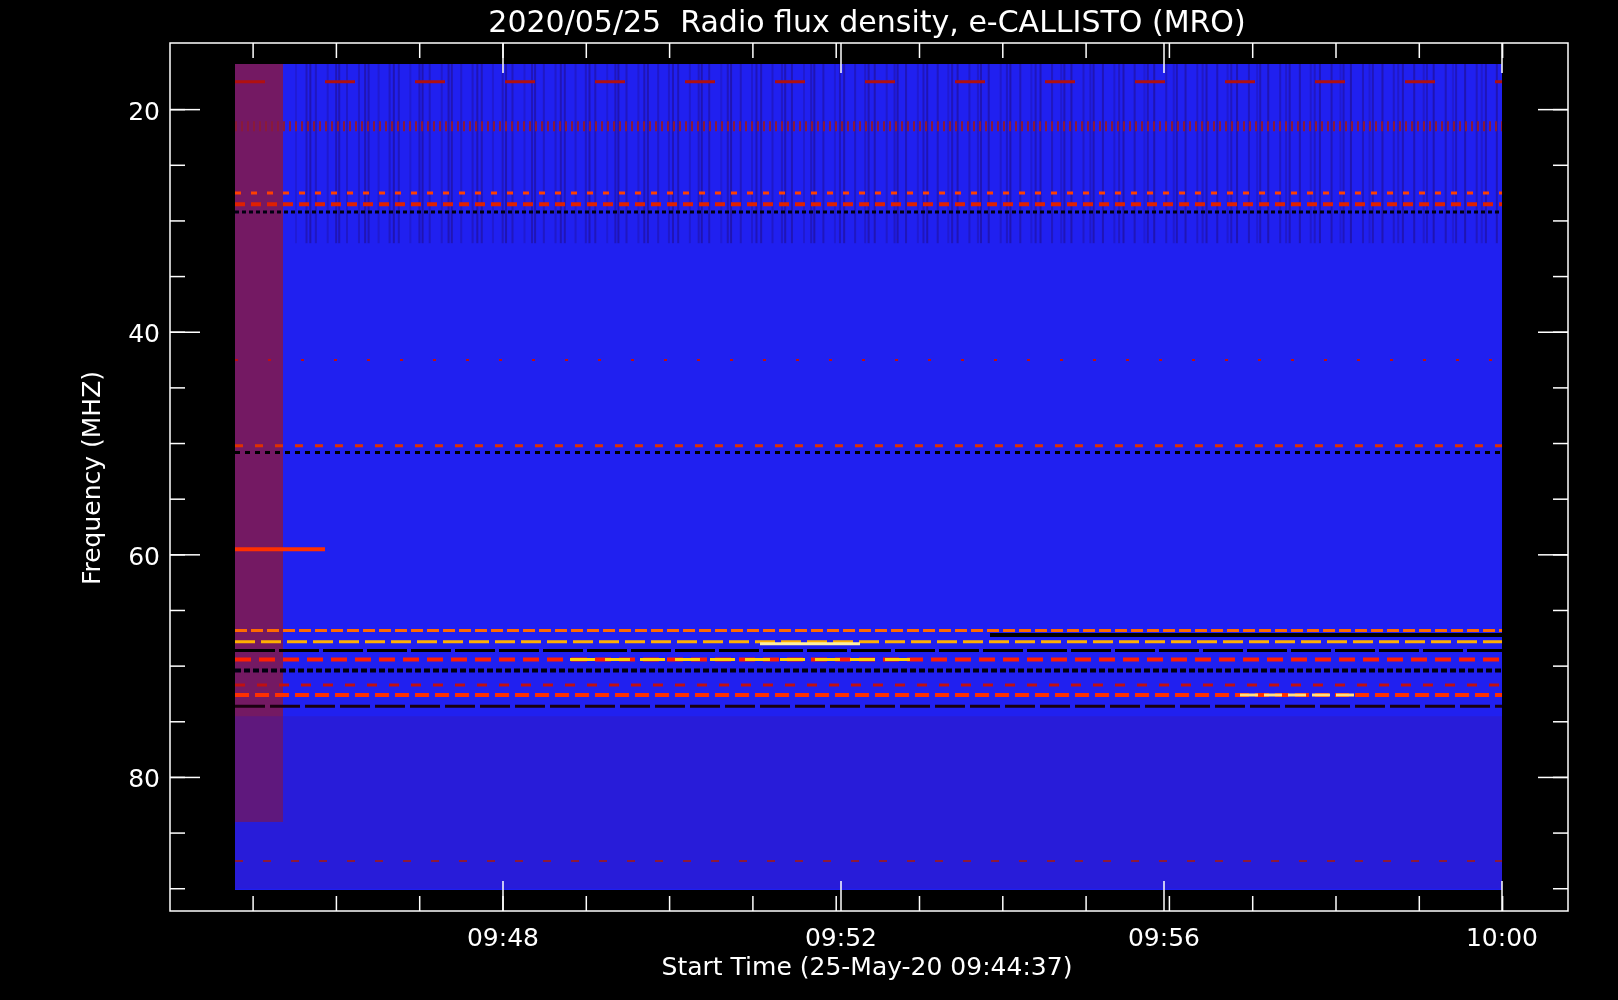 Image resolution: width=1618 pixels, height=1000 pixels. I want to click on x-tick-label: 09:56, so click(1164, 937).